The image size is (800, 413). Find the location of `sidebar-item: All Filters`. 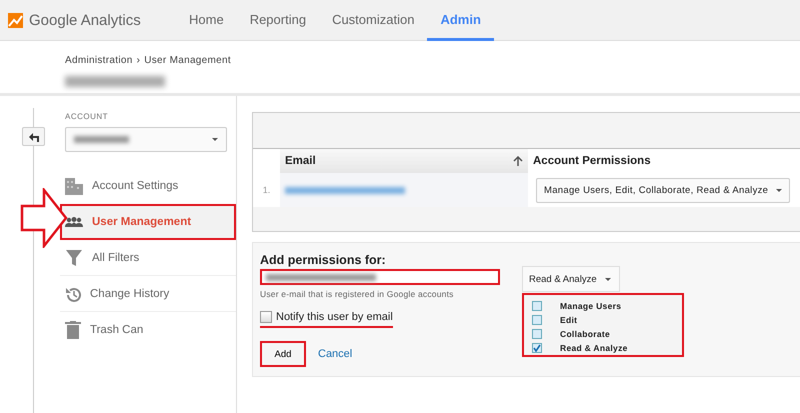

sidebar-item: All Filters is located at coordinates (148, 258).